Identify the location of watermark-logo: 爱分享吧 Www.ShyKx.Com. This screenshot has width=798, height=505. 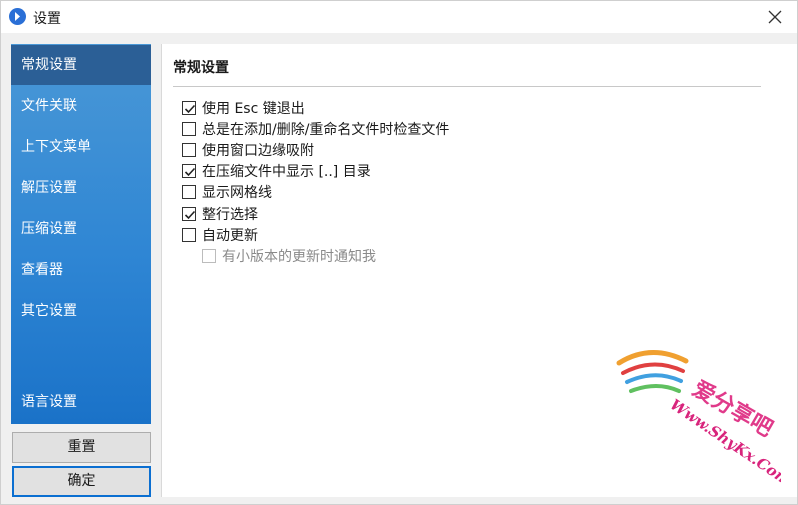
(698, 418).